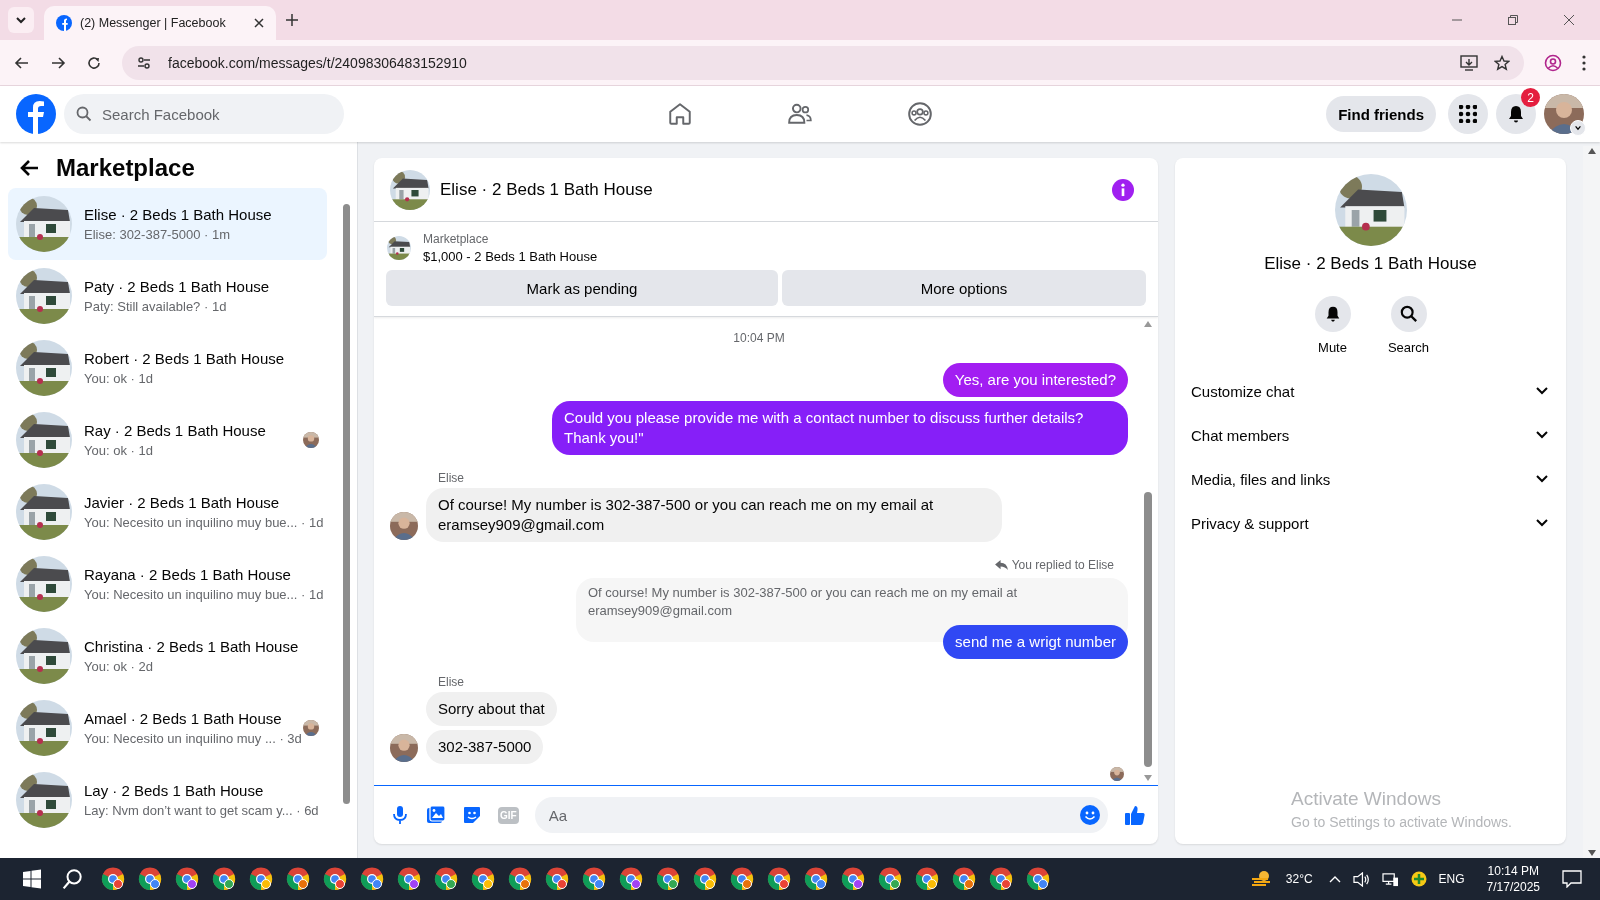 This screenshot has width=1600, height=900. I want to click on search-button, so click(1408, 314).